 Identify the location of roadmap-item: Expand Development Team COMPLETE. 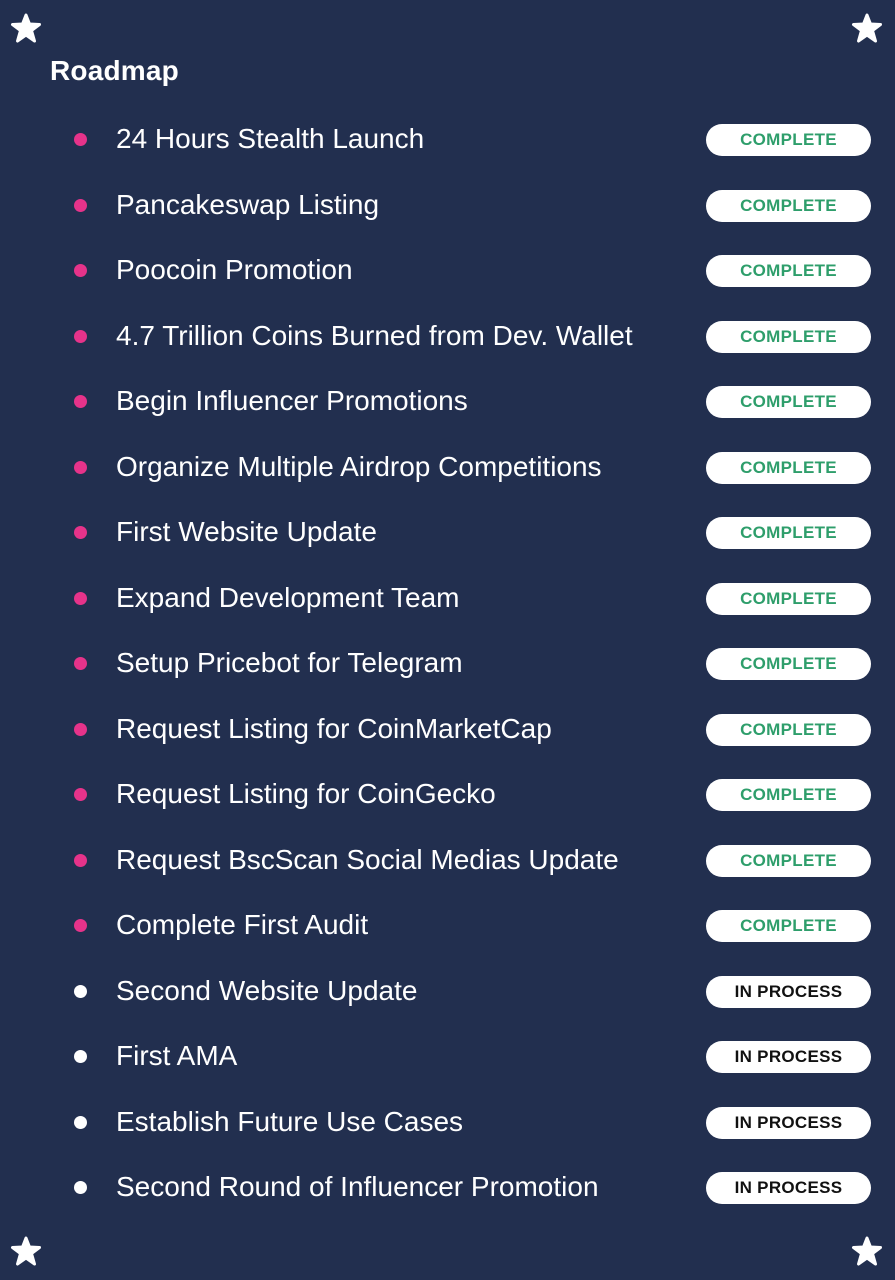
(447, 599).